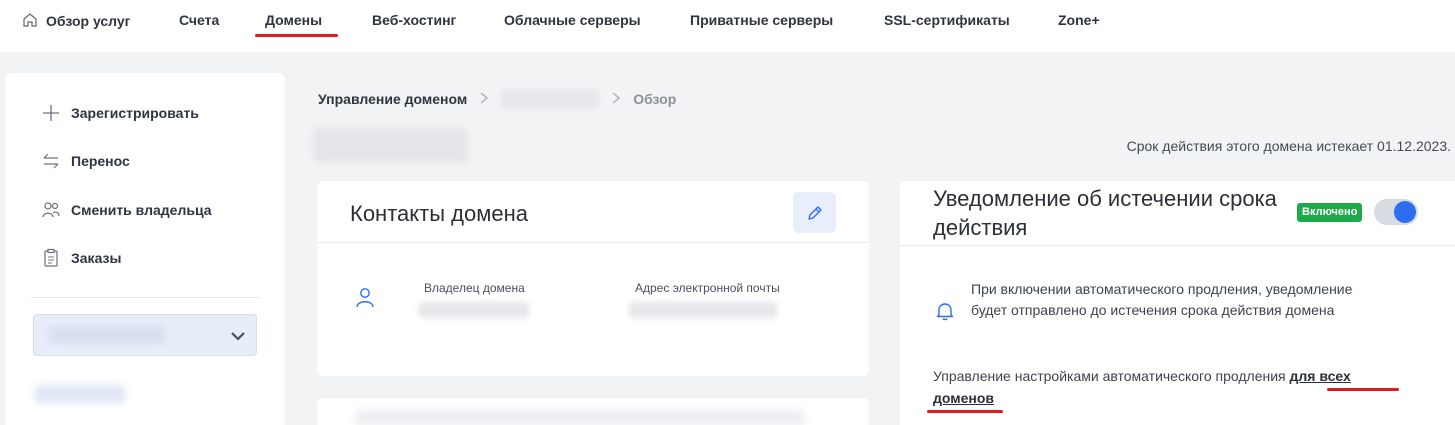 Image resolution: width=1455 pixels, height=425 pixels. Describe the element at coordinates (80, 394) in the screenshot. I see `redacted-link` at that location.